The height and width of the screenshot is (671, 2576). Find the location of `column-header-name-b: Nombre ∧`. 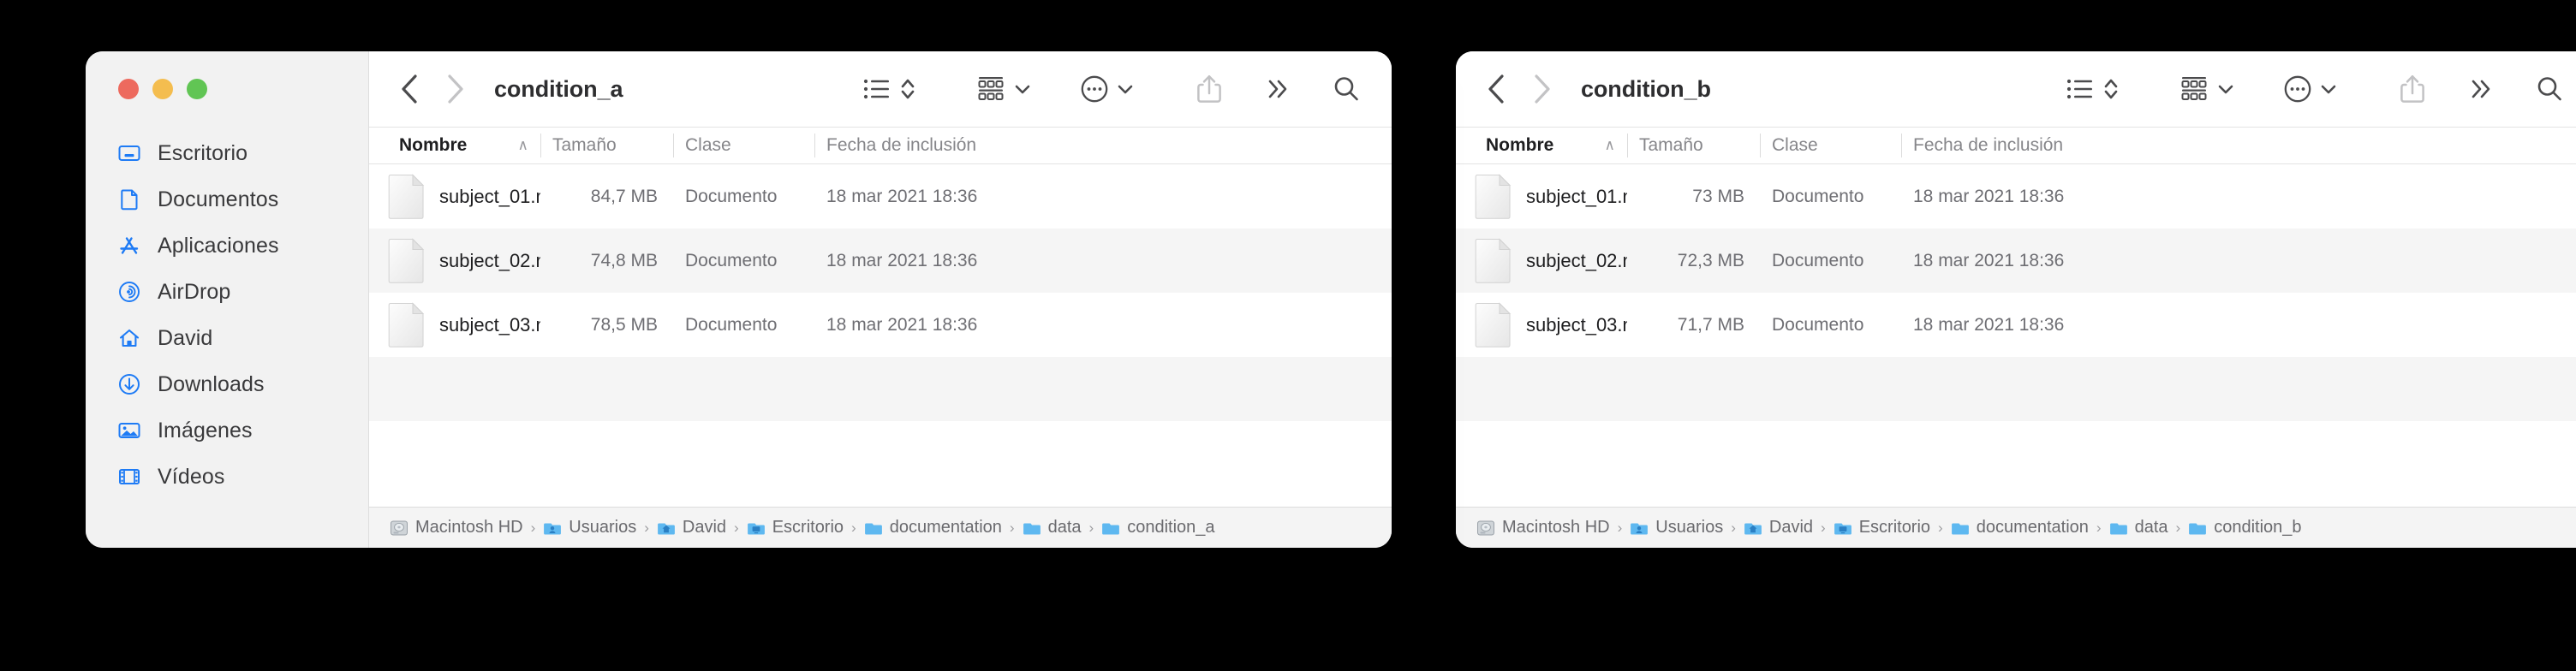

column-header-name-b: Nombre ∧ is located at coordinates (1541, 145).